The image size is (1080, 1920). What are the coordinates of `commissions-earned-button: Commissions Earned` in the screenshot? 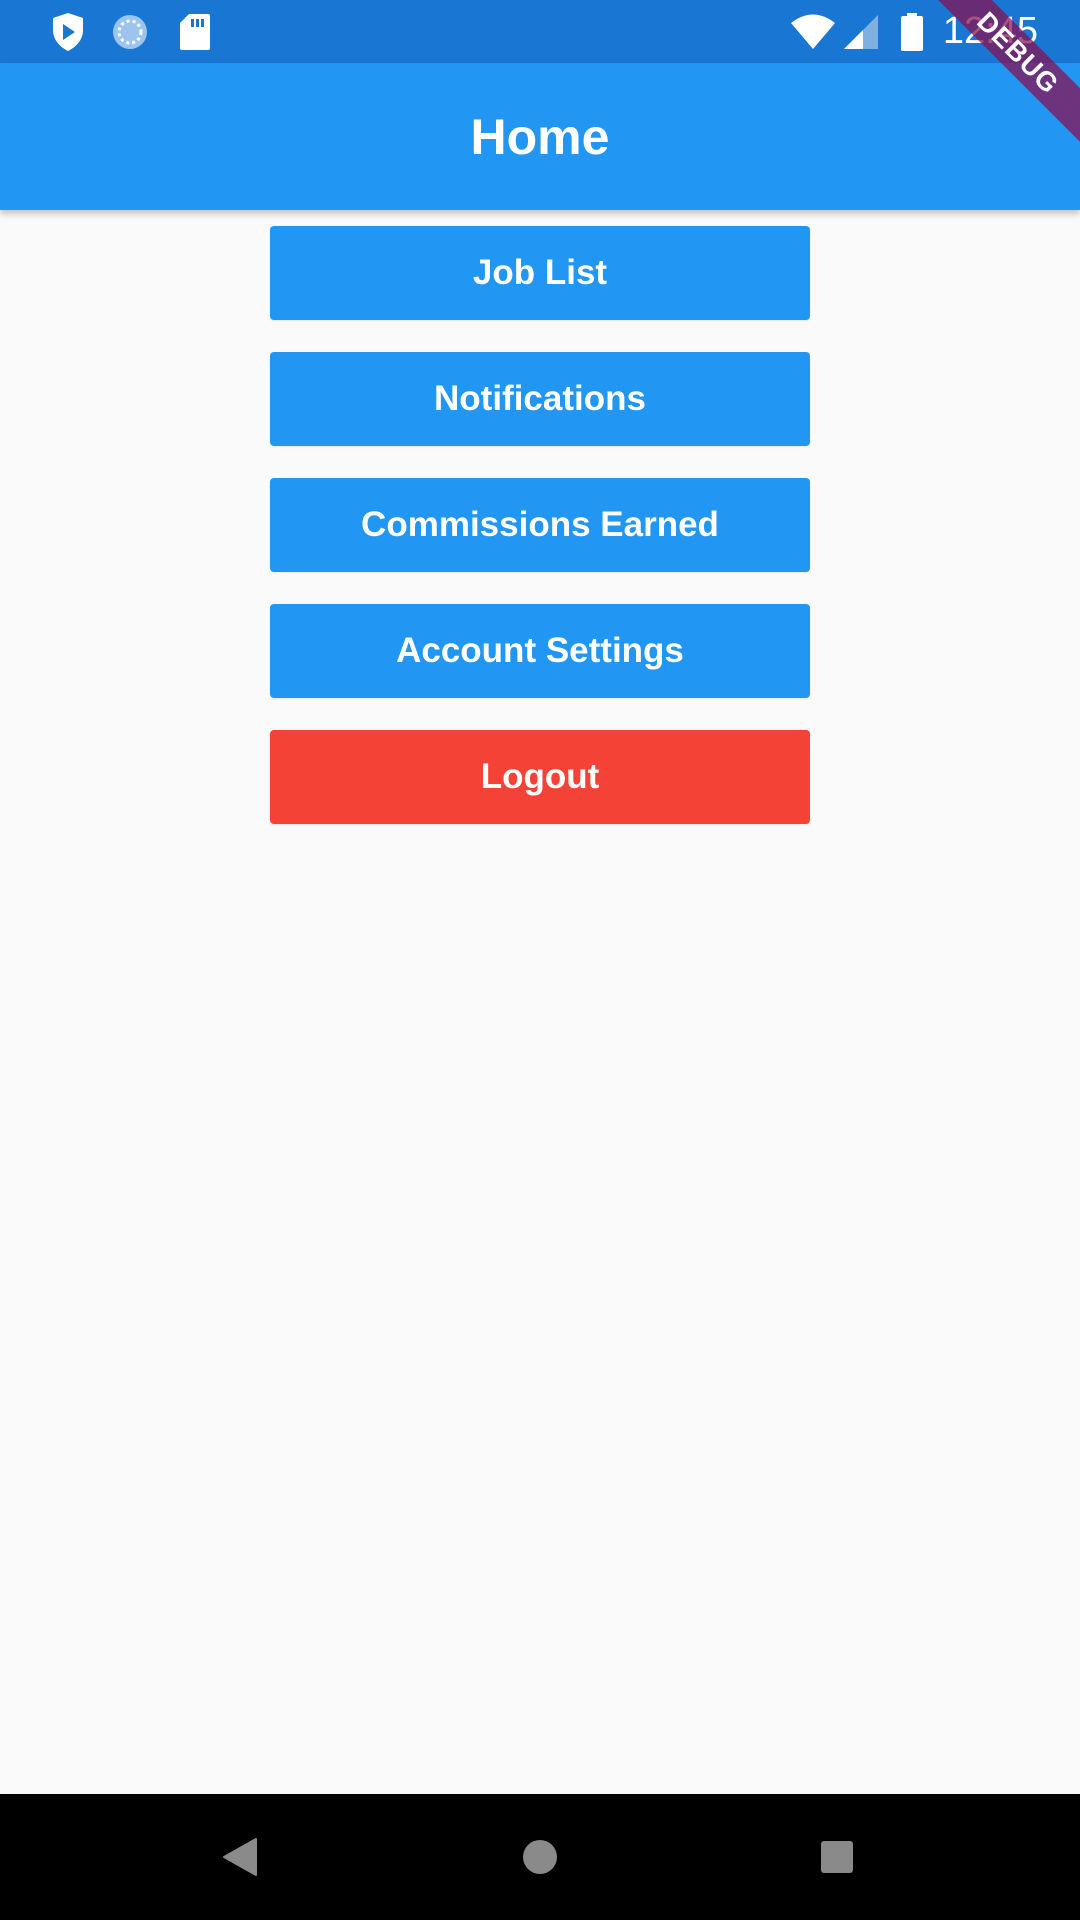 It's located at (540, 525).